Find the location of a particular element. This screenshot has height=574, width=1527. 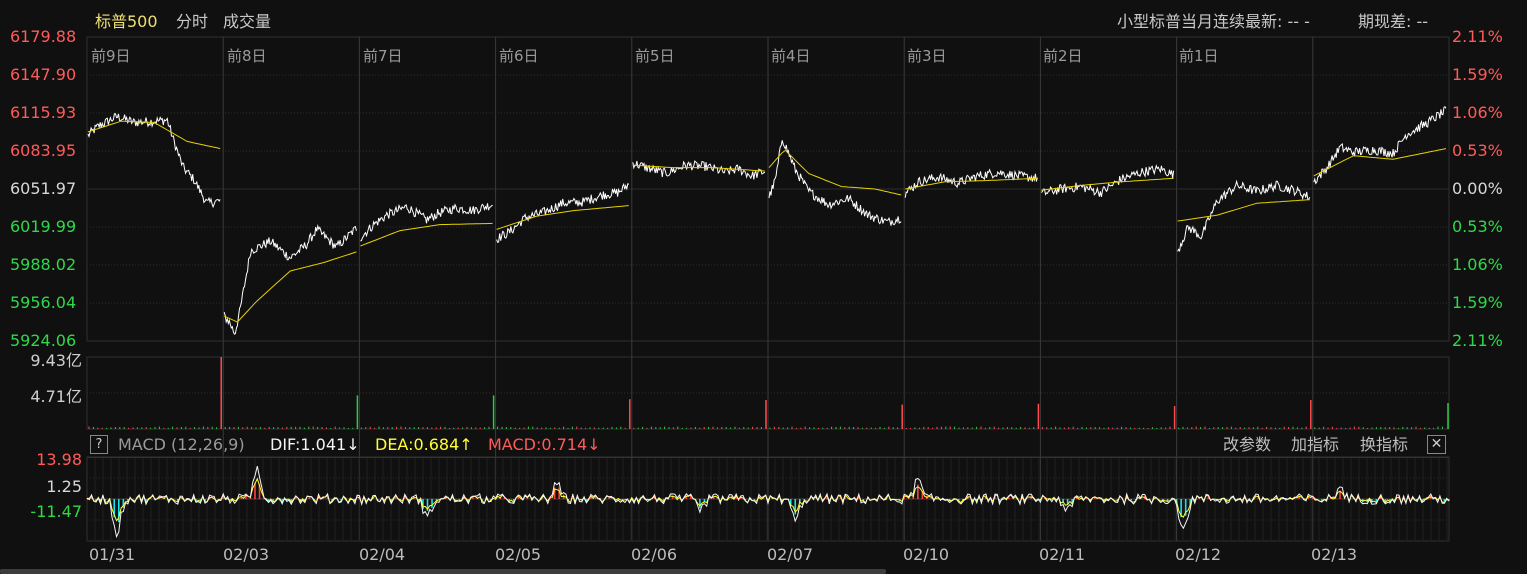

date-label-6: 02/07 is located at coordinates (790, 554).